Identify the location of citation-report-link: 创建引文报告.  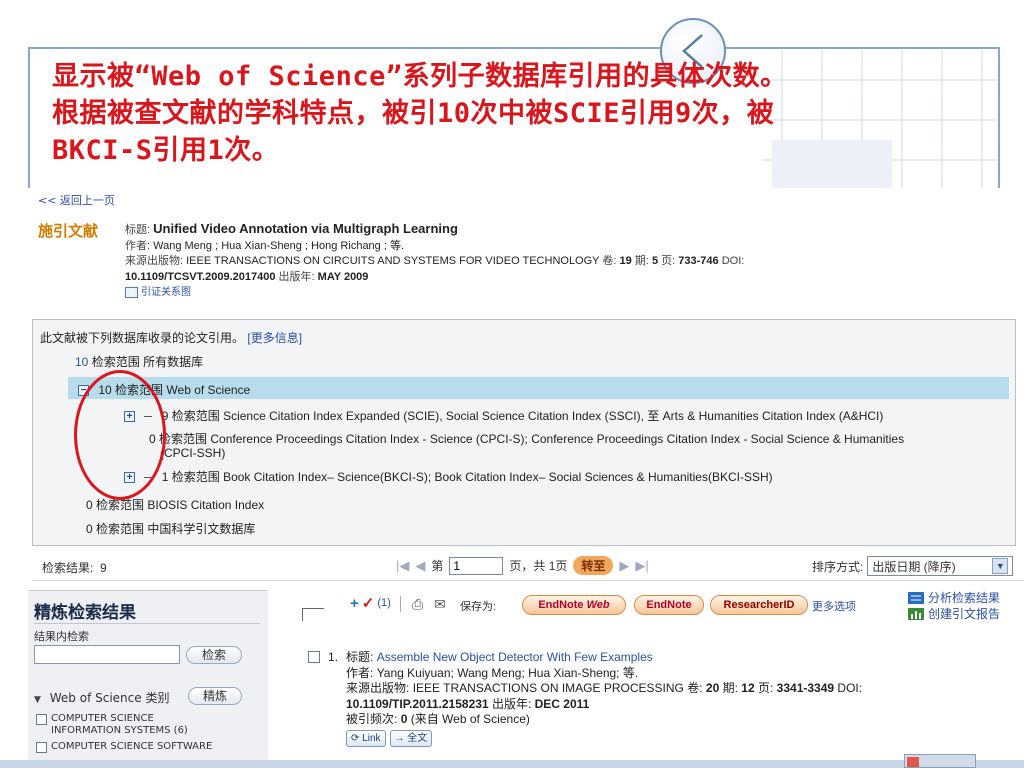
(954, 614).